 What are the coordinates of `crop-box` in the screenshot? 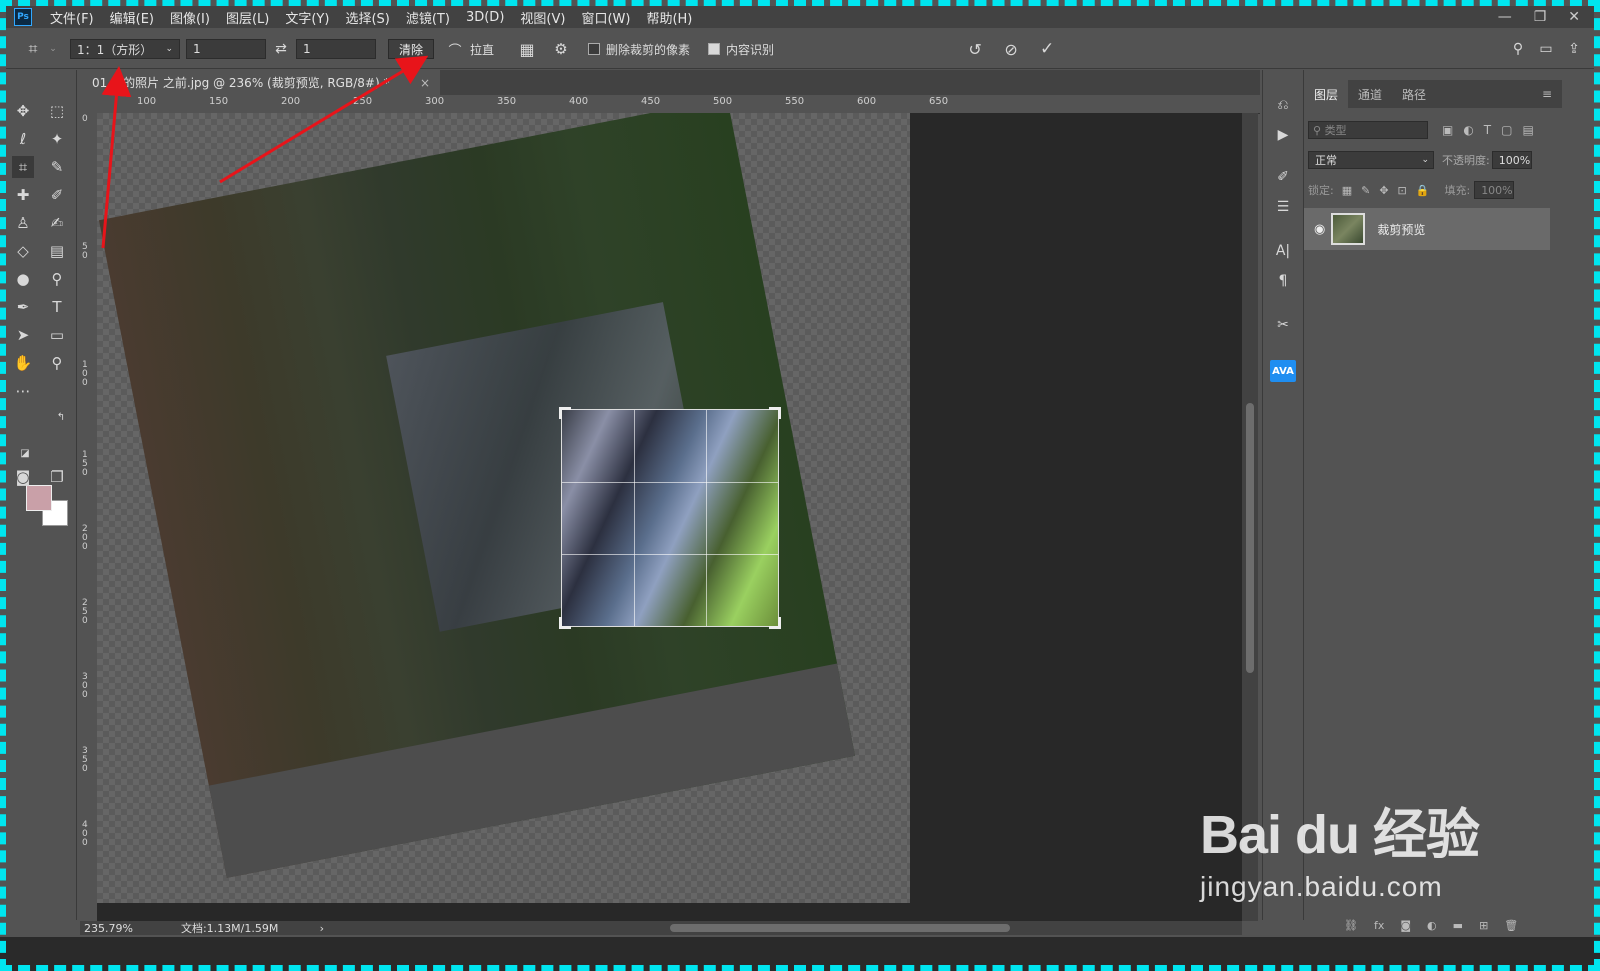 It's located at (670, 518).